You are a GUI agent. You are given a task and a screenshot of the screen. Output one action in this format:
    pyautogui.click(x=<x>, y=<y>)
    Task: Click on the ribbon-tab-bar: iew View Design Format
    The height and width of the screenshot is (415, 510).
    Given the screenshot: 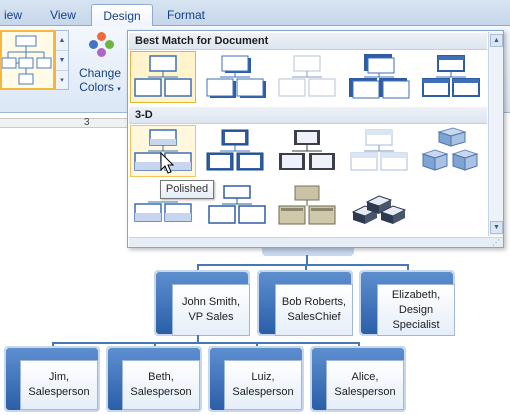 What is the action you would take?
    pyautogui.click(x=255, y=13)
    